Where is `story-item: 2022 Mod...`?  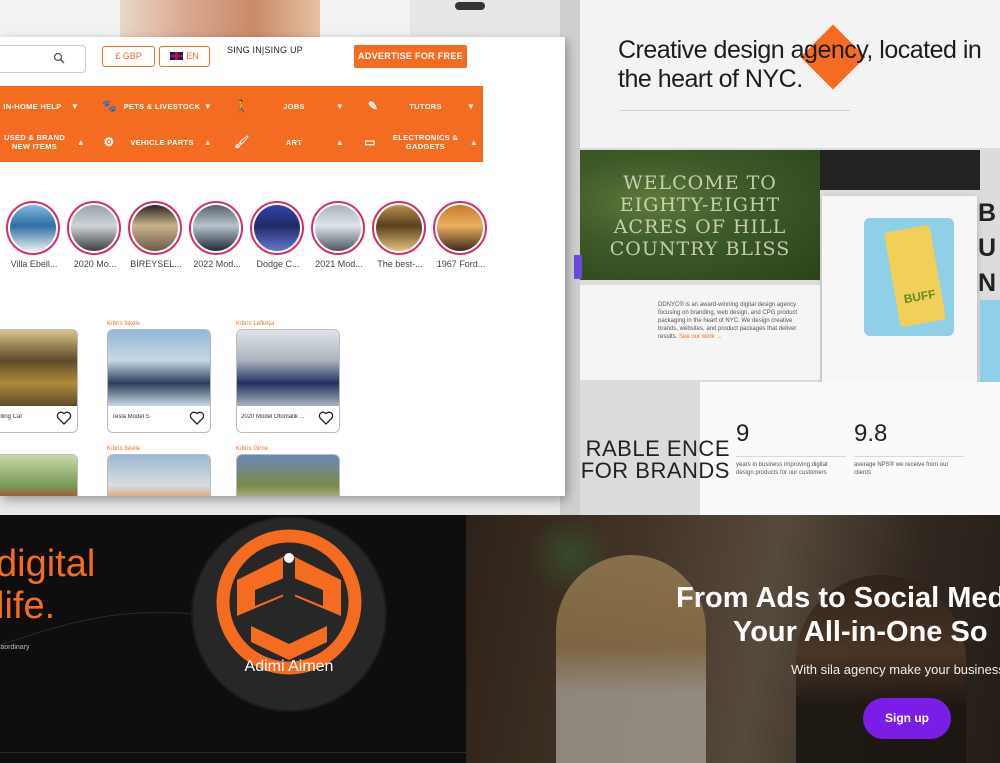
story-item: 2022 Mod... is located at coordinates (217, 235).